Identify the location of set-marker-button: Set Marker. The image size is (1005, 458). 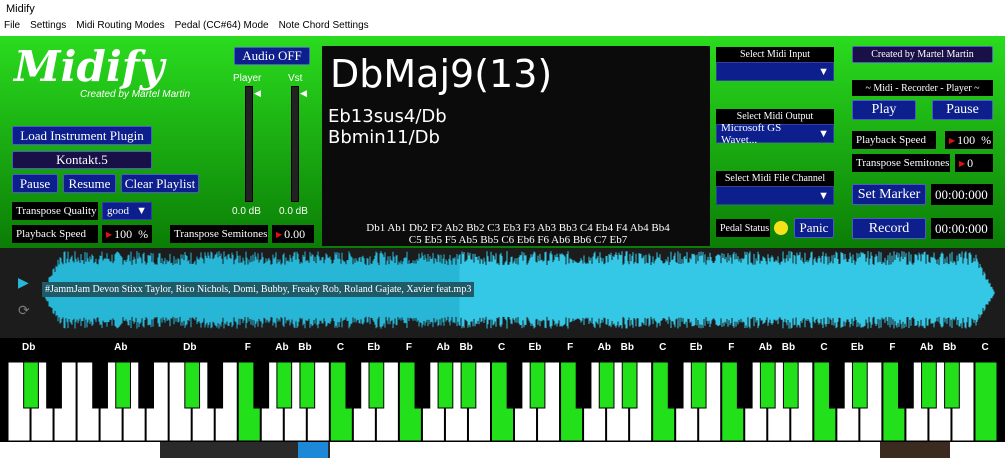
(889, 194).